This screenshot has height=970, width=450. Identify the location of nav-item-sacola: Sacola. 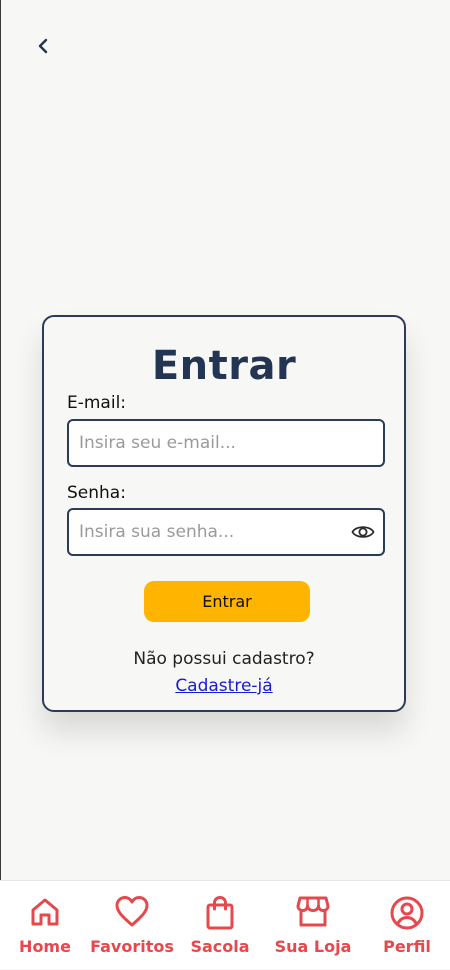
(220, 925).